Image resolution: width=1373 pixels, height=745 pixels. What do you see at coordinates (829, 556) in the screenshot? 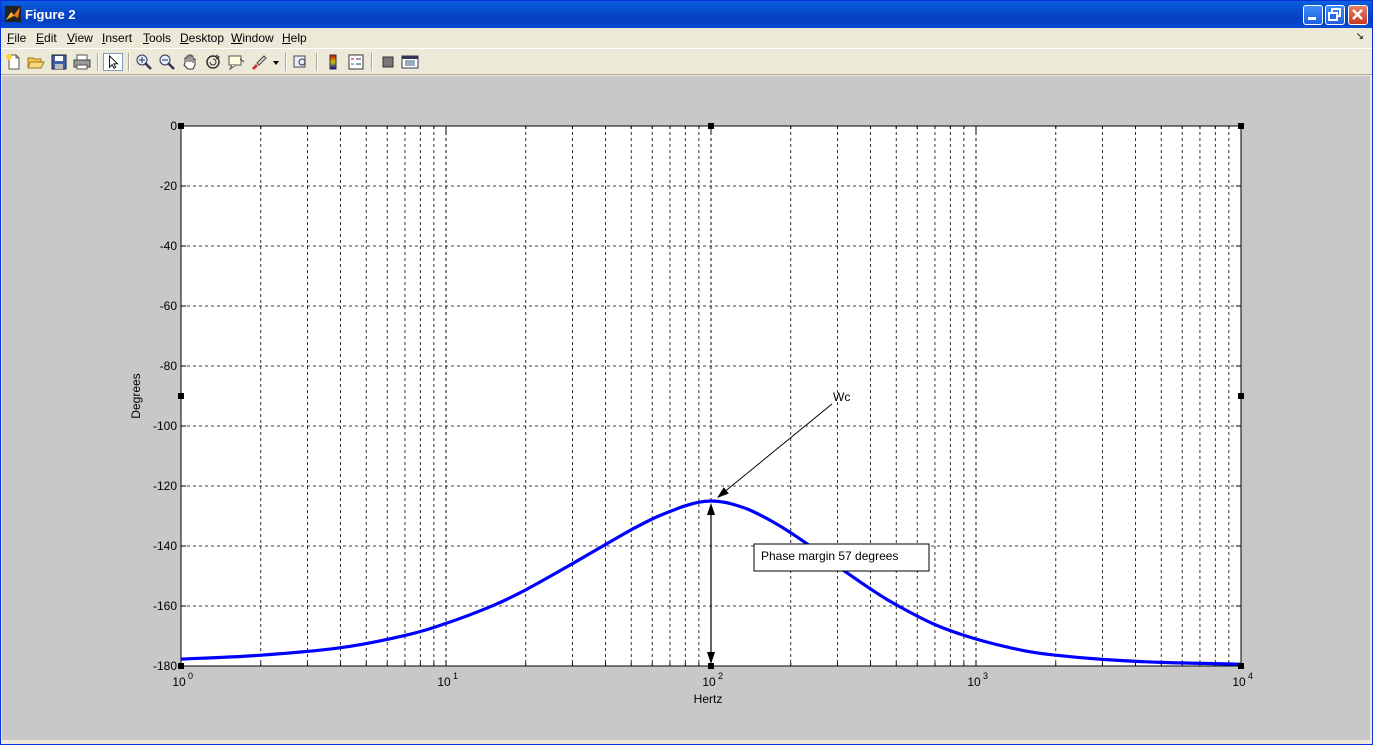
I see `phase-margin-text: Phase margin 57 degrees` at bounding box center [829, 556].